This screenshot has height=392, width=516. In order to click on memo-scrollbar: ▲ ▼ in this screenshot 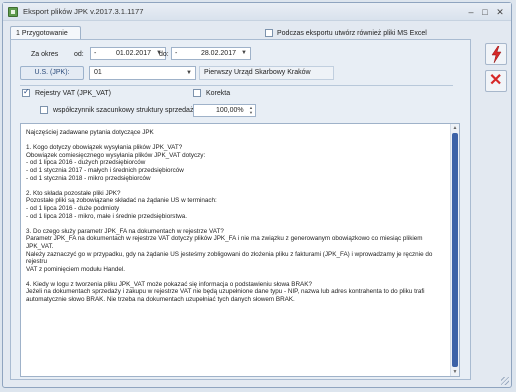, I will do `click(454, 250)`.